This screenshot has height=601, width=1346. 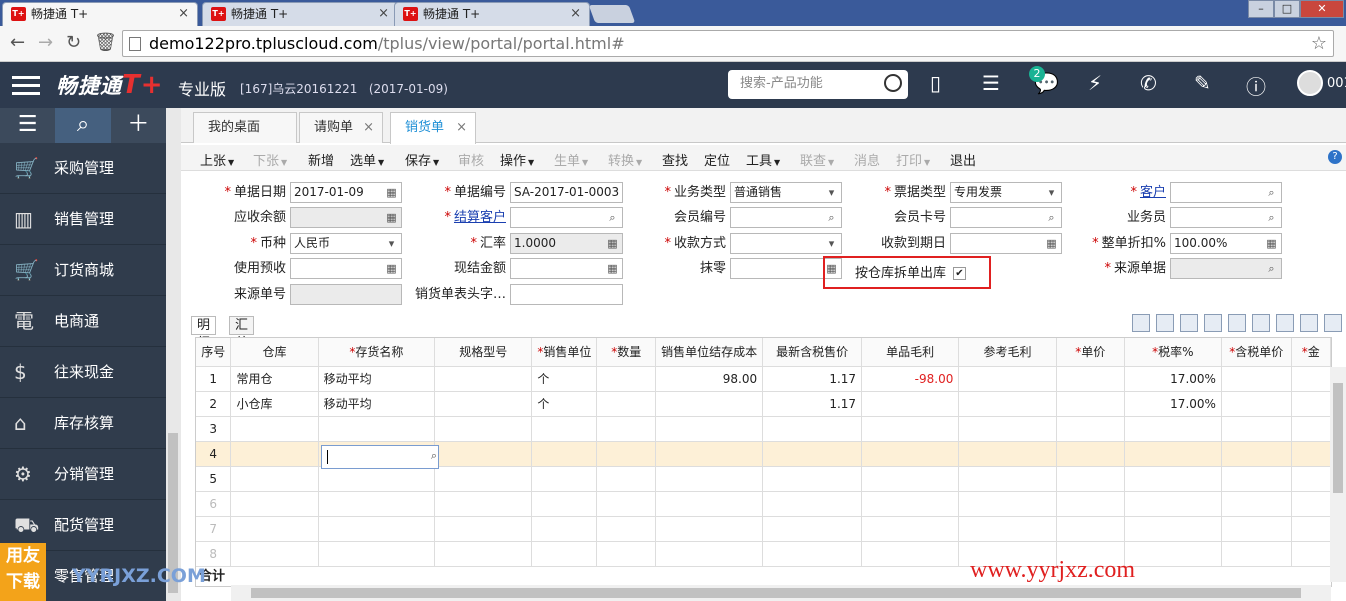 I want to click on tools-icon, so click(x=1237, y=323).